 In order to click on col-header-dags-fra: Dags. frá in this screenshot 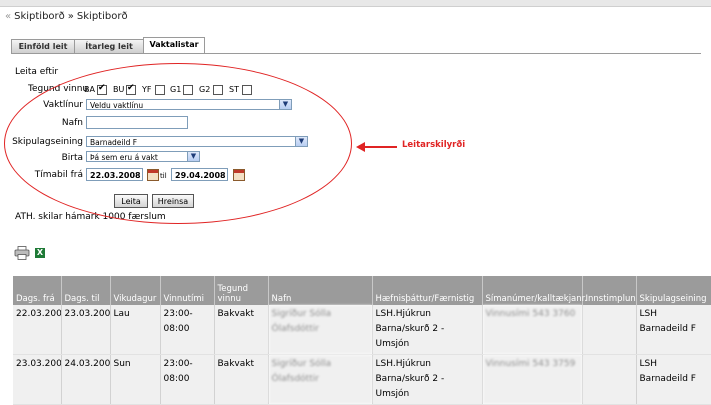, I will do `click(37, 290)`.